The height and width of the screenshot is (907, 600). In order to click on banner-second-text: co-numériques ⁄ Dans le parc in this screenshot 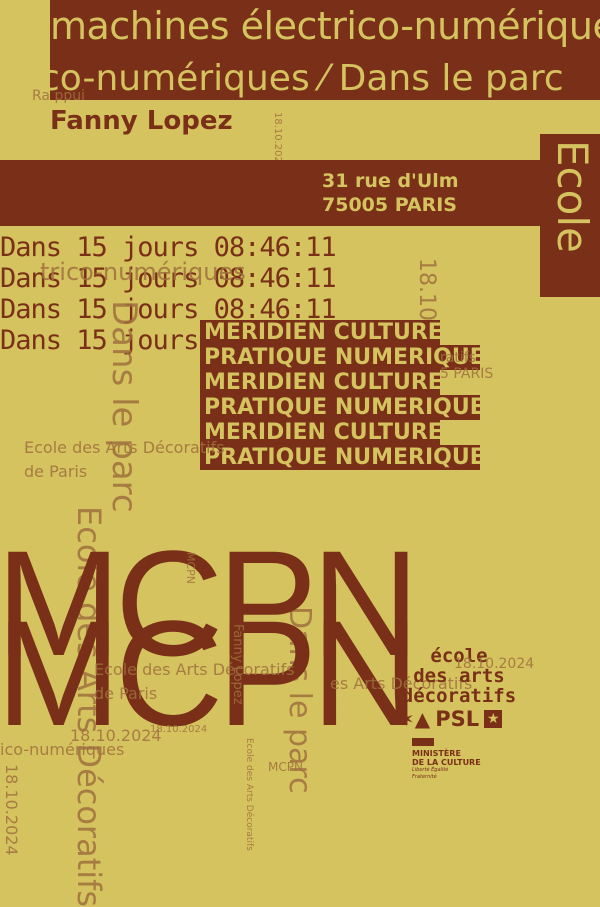, I will do `click(307, 78)`.